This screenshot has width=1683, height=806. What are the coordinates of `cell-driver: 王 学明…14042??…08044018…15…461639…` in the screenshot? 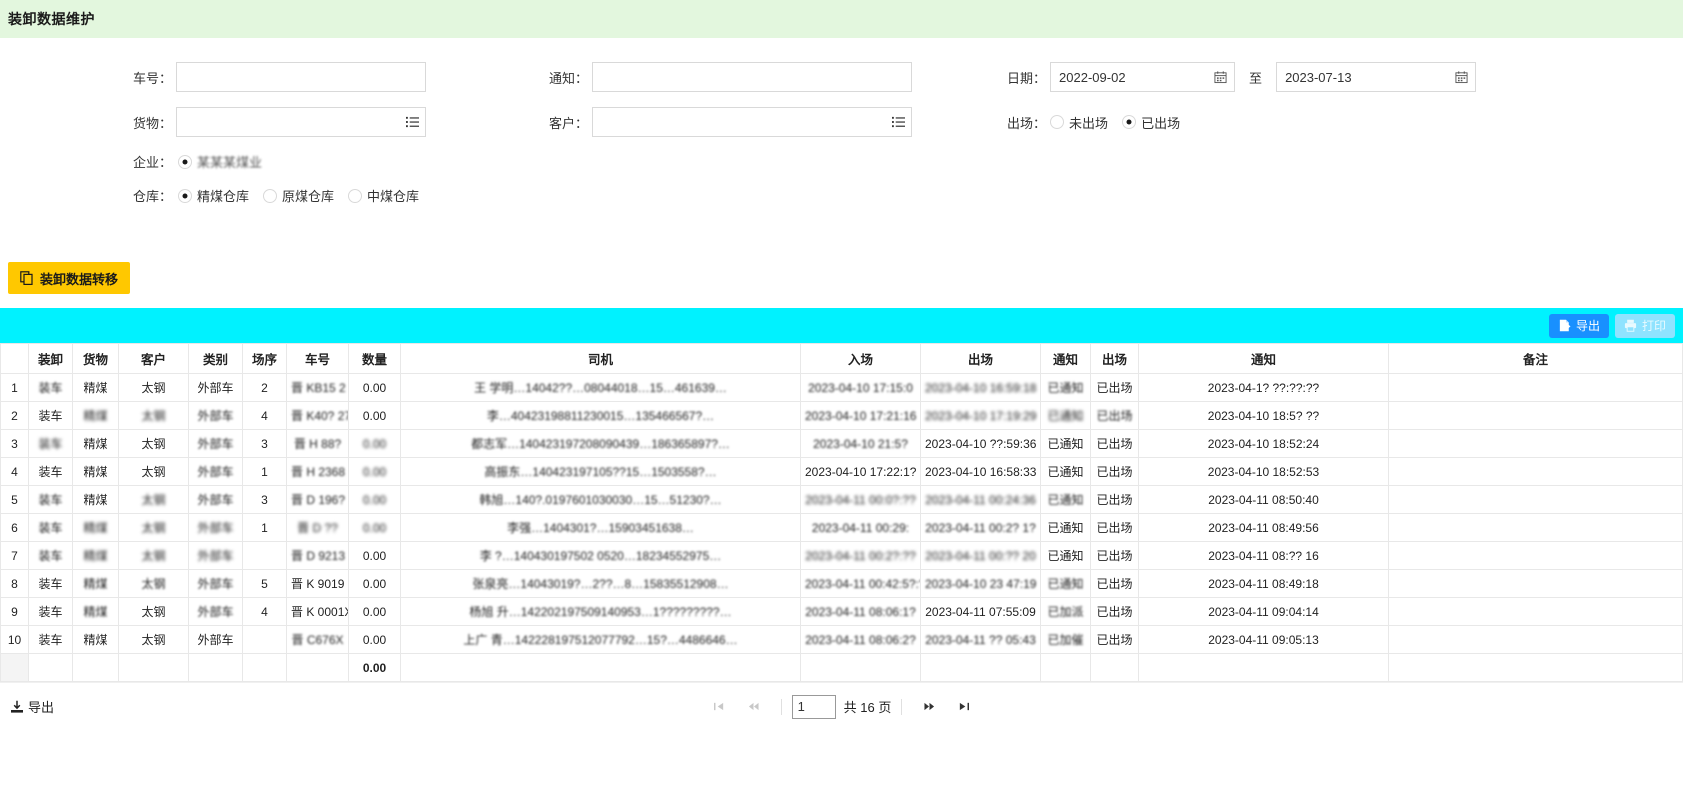 It's located at (600, 387).